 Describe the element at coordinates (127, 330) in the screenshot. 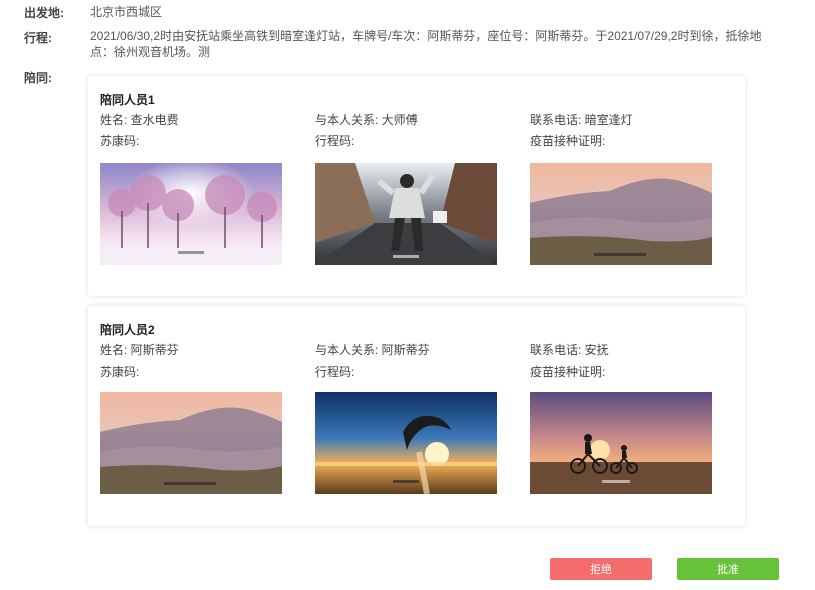

I see `companion-title: 陪同人员2` at that location.